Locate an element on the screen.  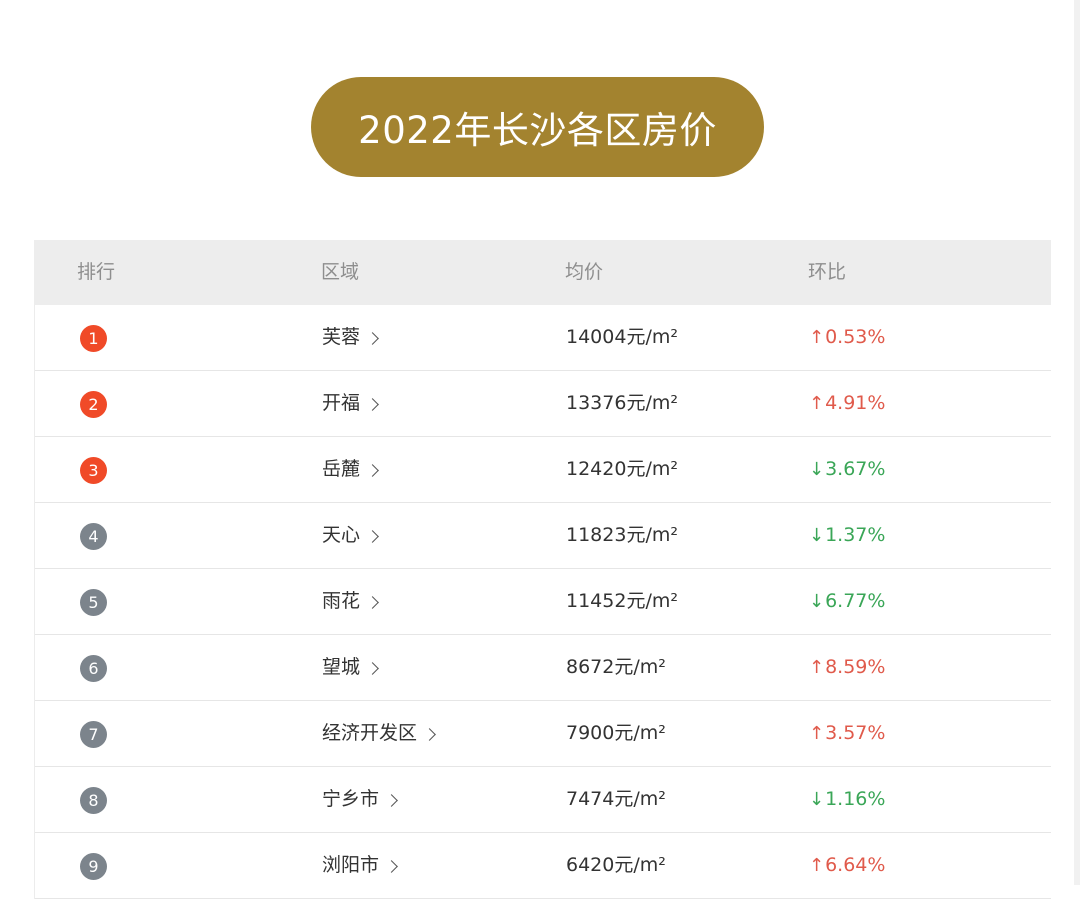
rank-badge: 2 is located at coordinates (93, 404).